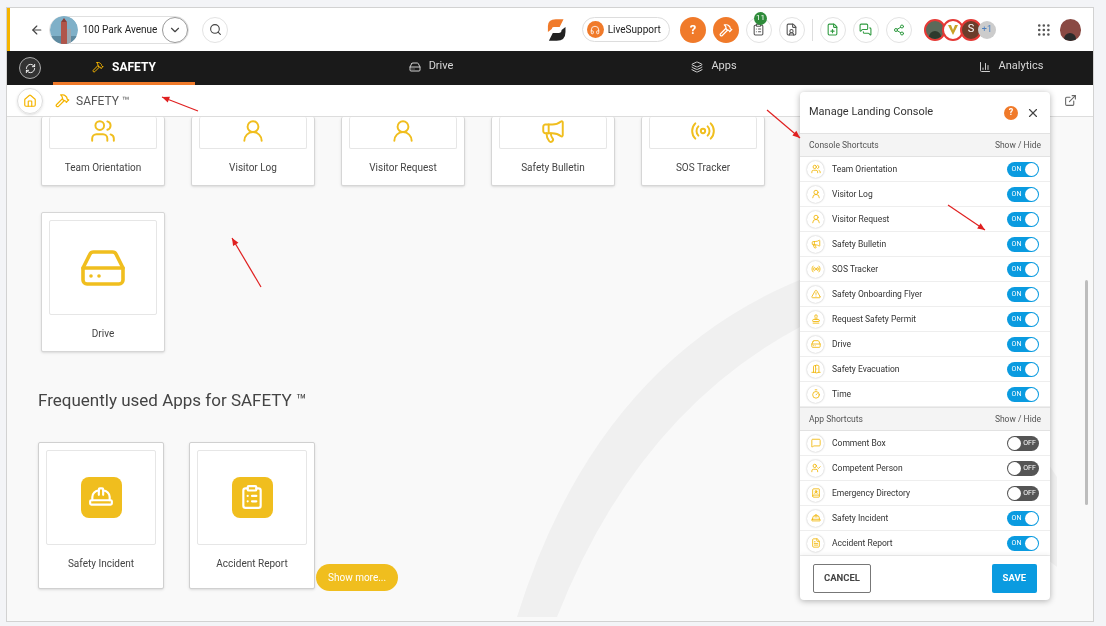 This screenshot has height=626, width=1106. I want to click on cancel-button: CANCEL, so click(842, 578).